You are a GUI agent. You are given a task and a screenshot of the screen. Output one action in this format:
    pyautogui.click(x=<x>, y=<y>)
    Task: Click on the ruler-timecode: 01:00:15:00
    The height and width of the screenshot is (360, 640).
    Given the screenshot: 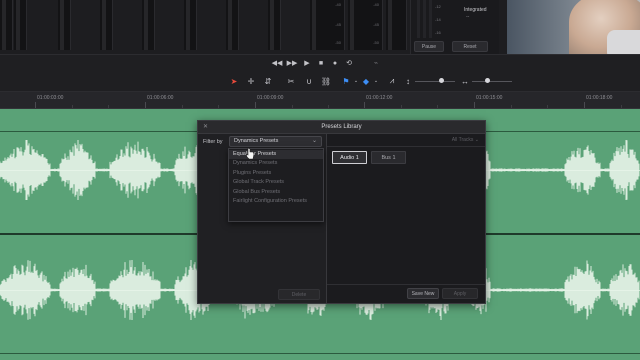 What is the action you would take?
    pyautogui.click(x=489, y=98)
    